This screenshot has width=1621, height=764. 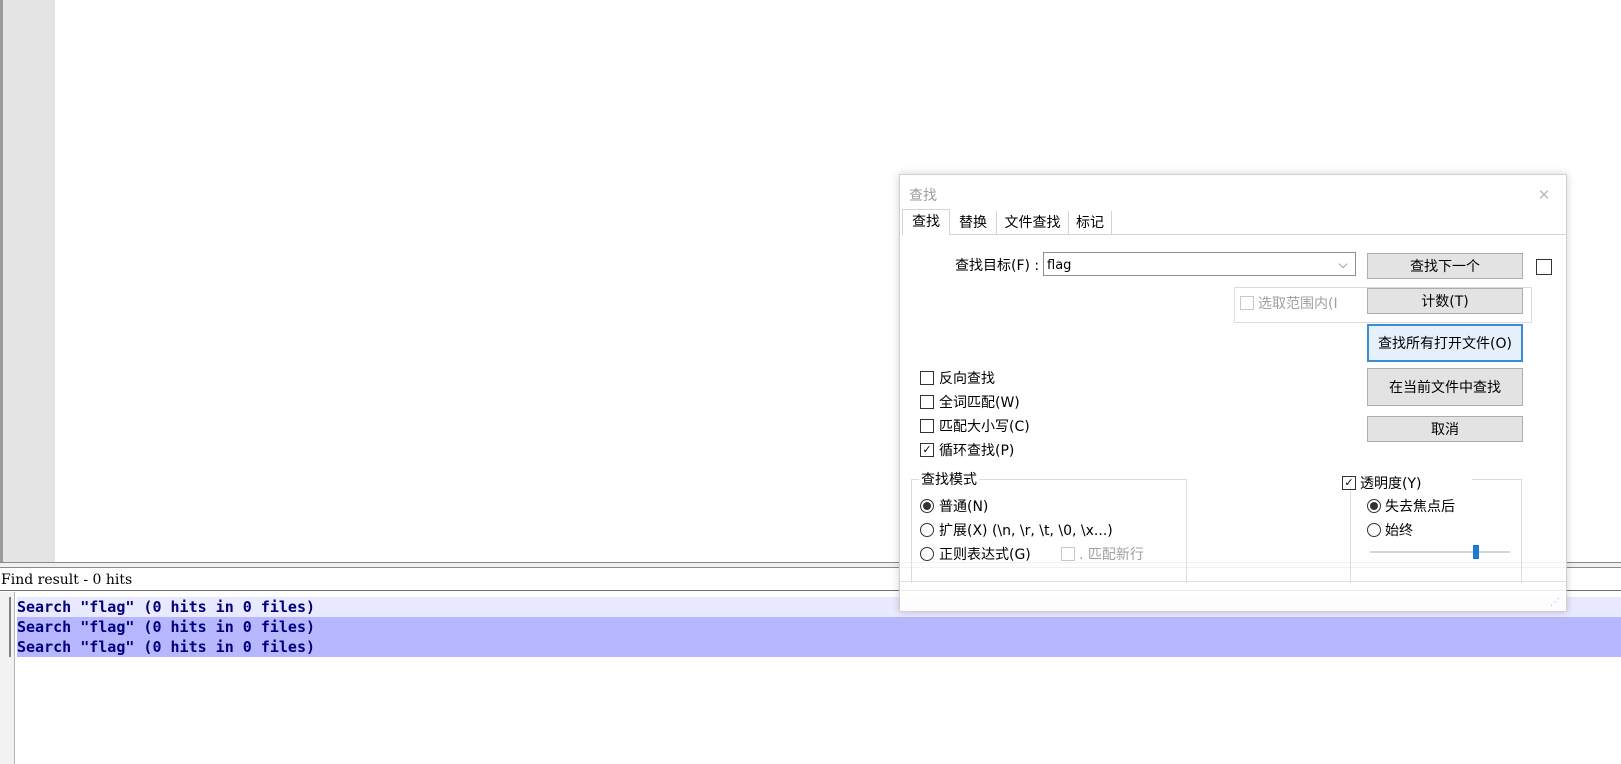 What do you see at coordinates (949, 479) in the screenshot?
I see `search-mode-title: 查找模式` at bounding box center [949, 479].